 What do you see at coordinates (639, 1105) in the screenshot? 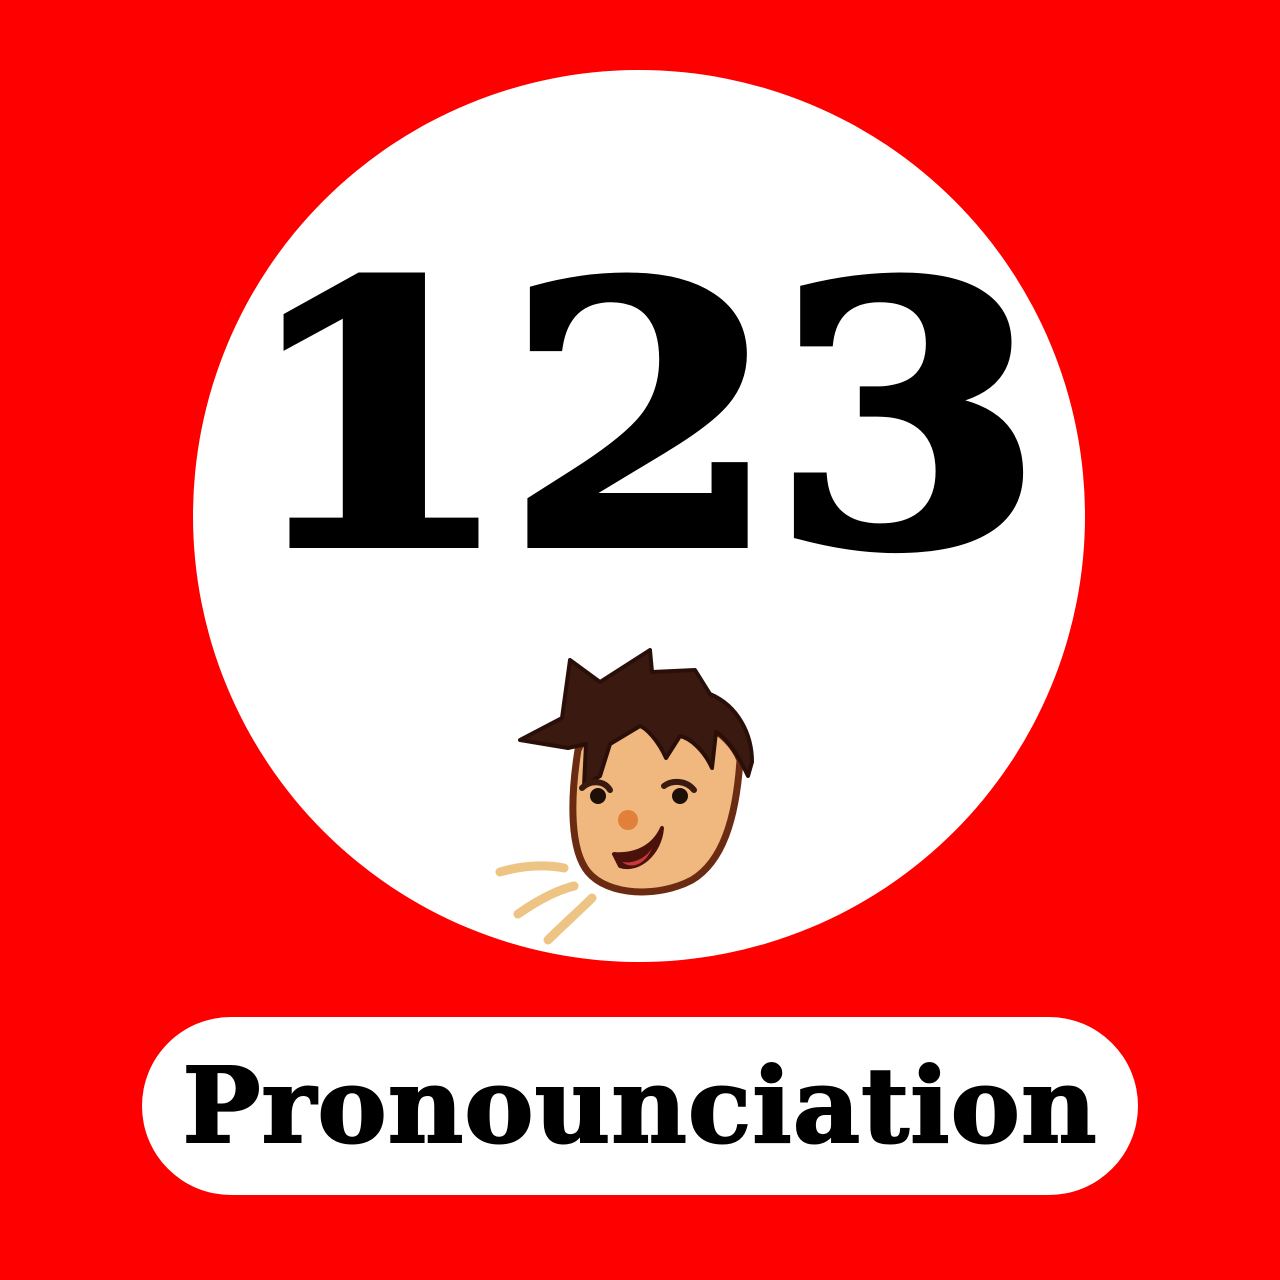
I see `label-text: Pronounciation` at bounding box center [639, 1105].